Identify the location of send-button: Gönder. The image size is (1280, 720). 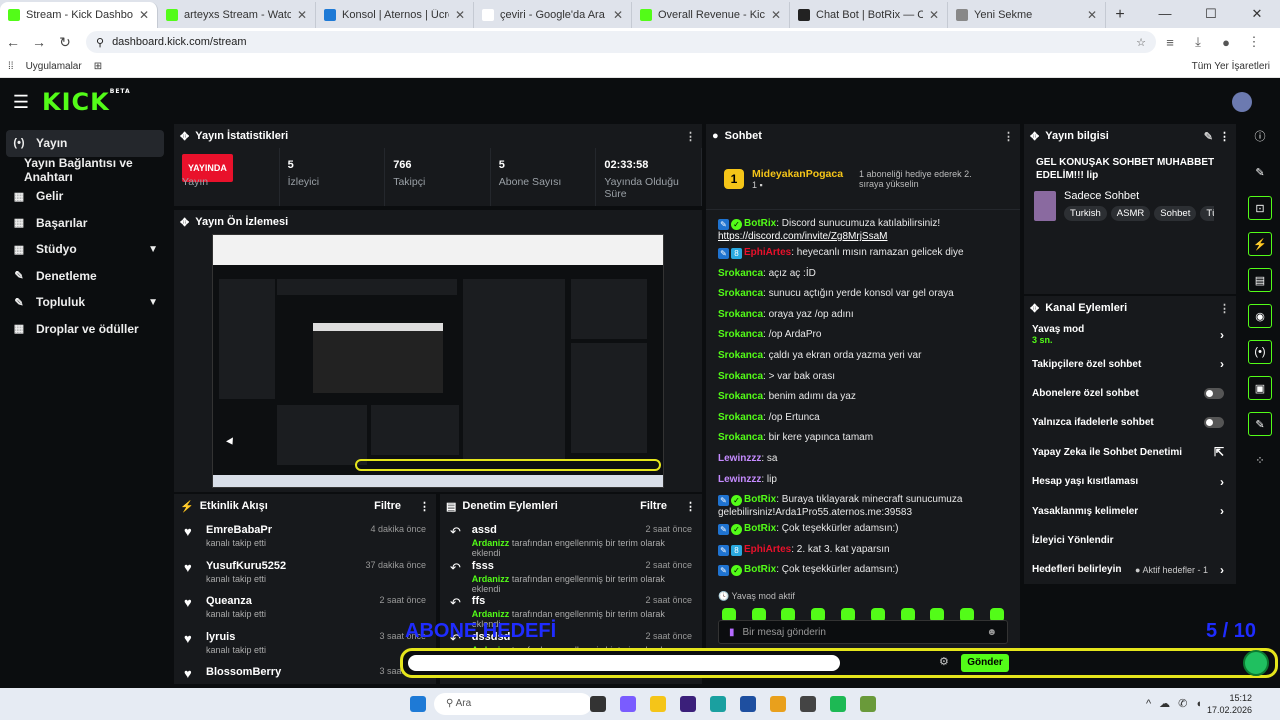
(985, 663).